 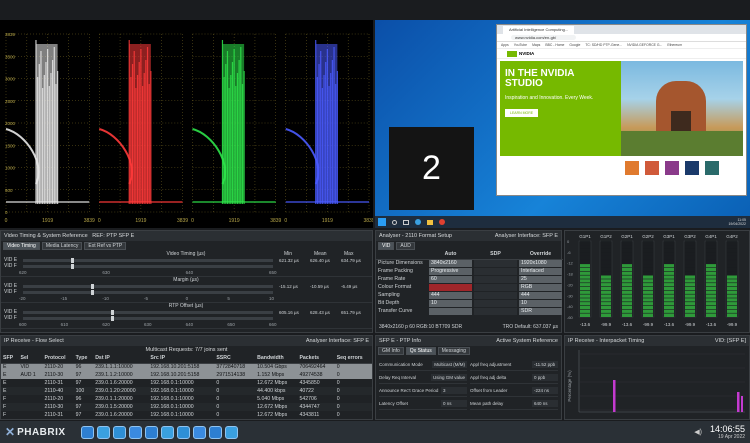 I want to click on flow-col-packets: Packets, so click(x=316, y=359).